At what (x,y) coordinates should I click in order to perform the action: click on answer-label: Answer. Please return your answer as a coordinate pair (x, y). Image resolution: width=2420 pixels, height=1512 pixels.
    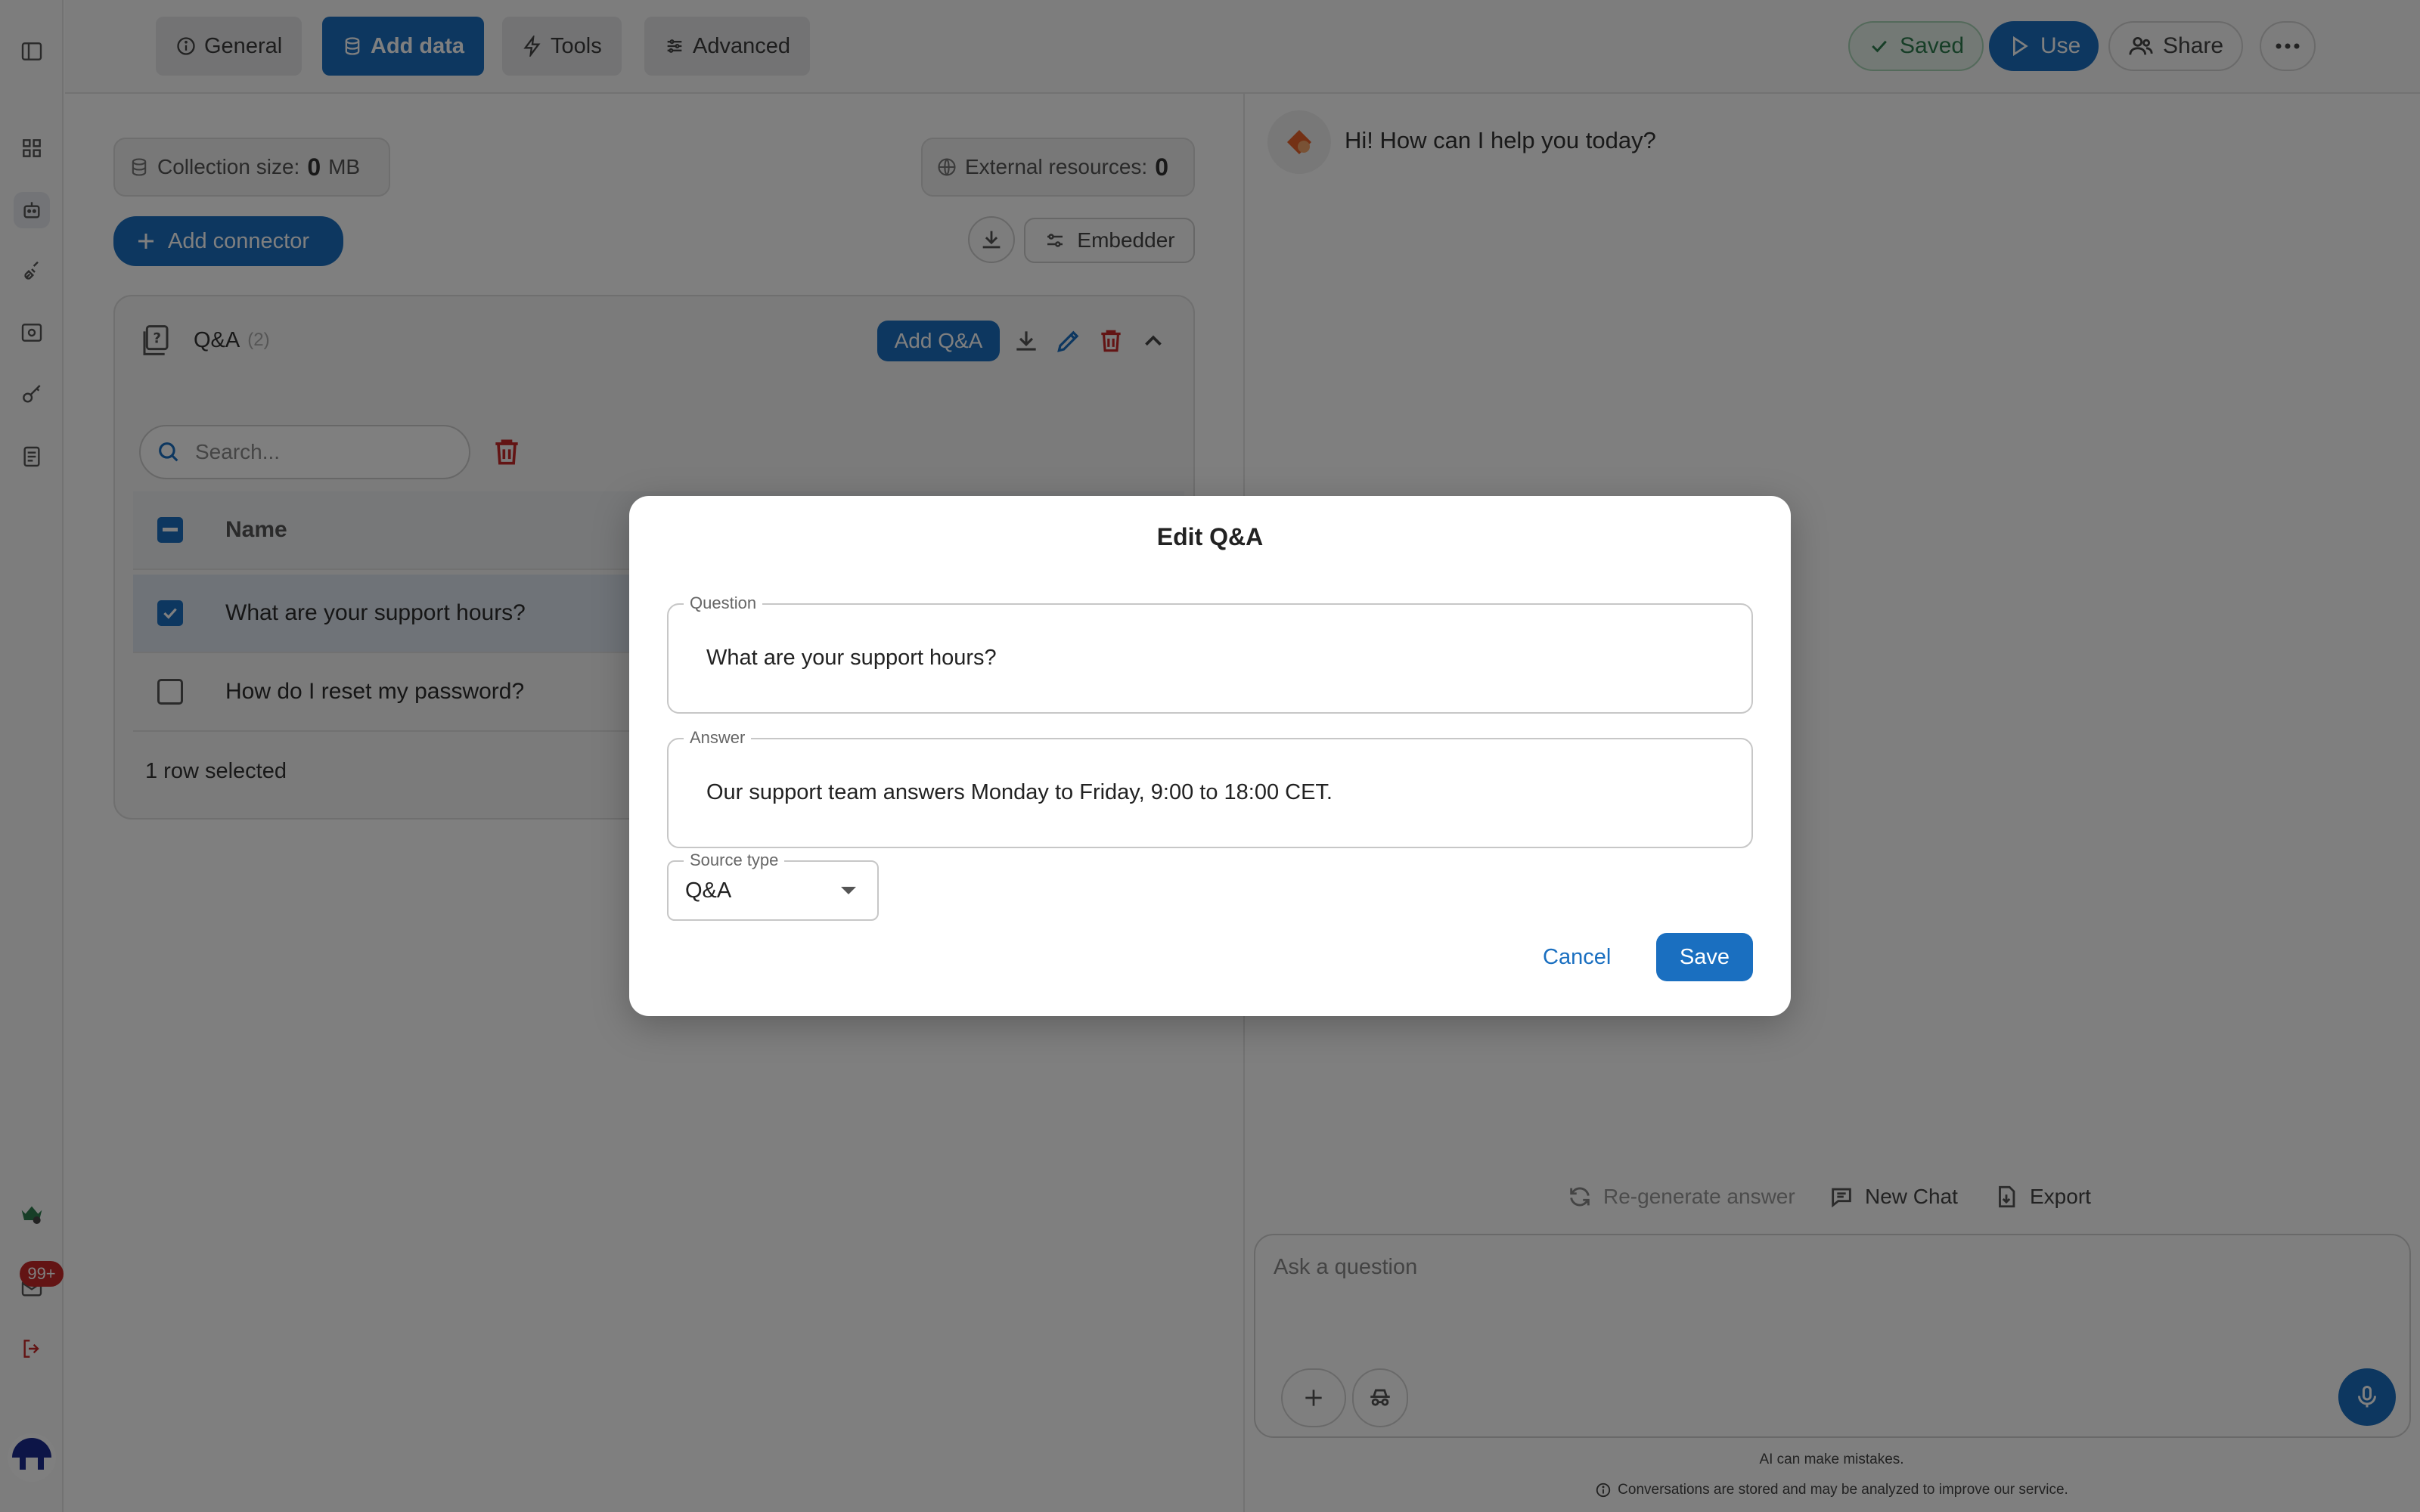
    Looking at the image, I should click on (718, 738).